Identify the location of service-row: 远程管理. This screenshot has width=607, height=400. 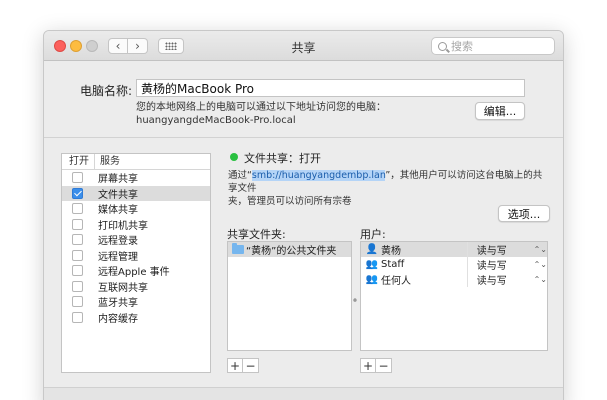
(136, 256).